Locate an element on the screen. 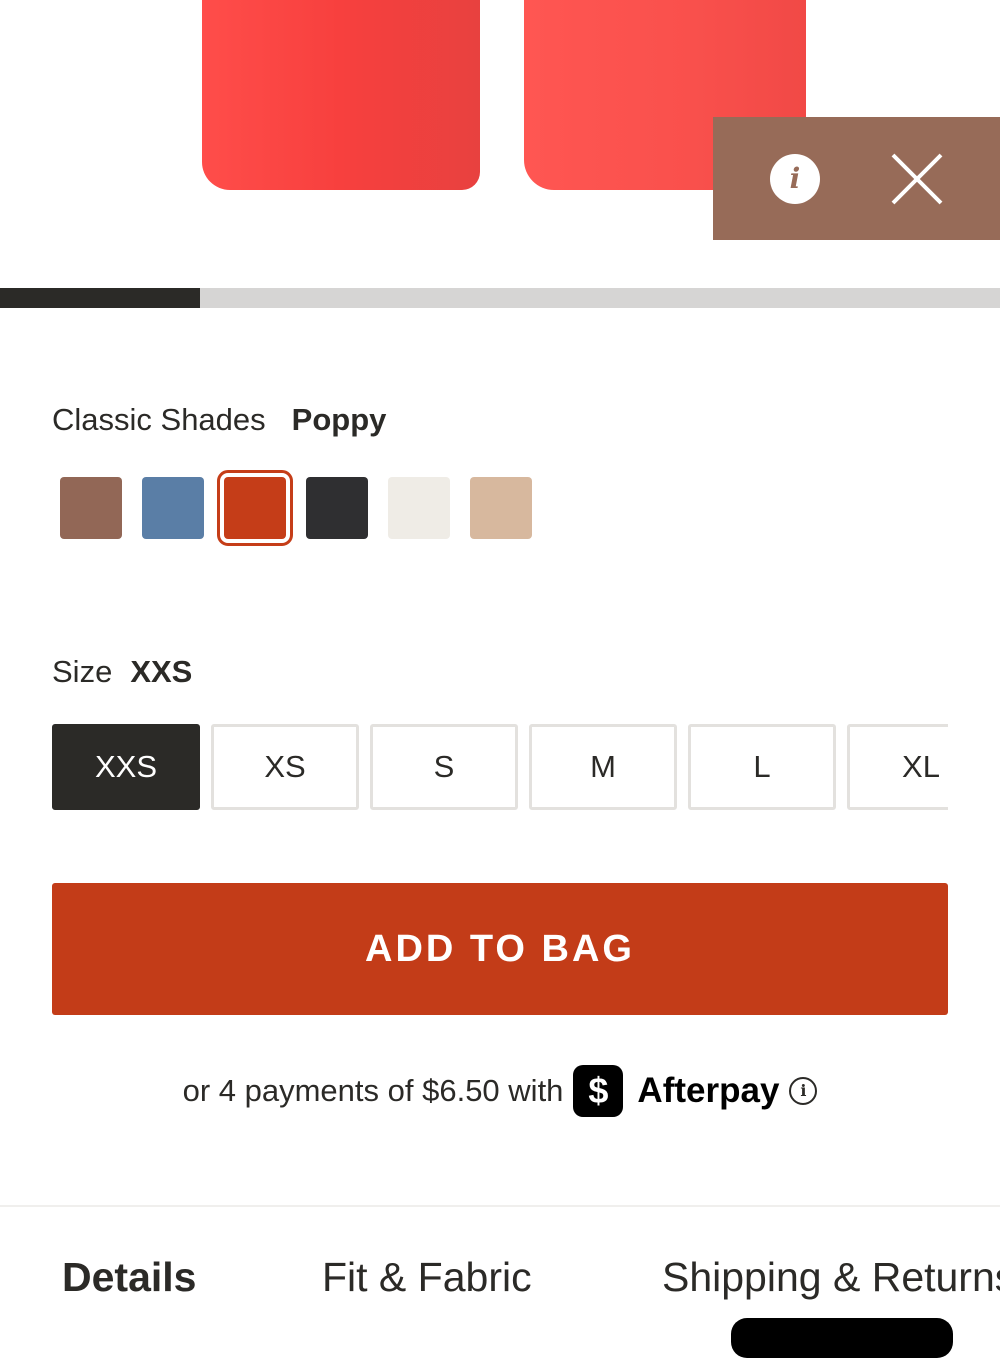  afterpay-text: or 4 payments of $6.50 with is located at coordinates (373, 1090).